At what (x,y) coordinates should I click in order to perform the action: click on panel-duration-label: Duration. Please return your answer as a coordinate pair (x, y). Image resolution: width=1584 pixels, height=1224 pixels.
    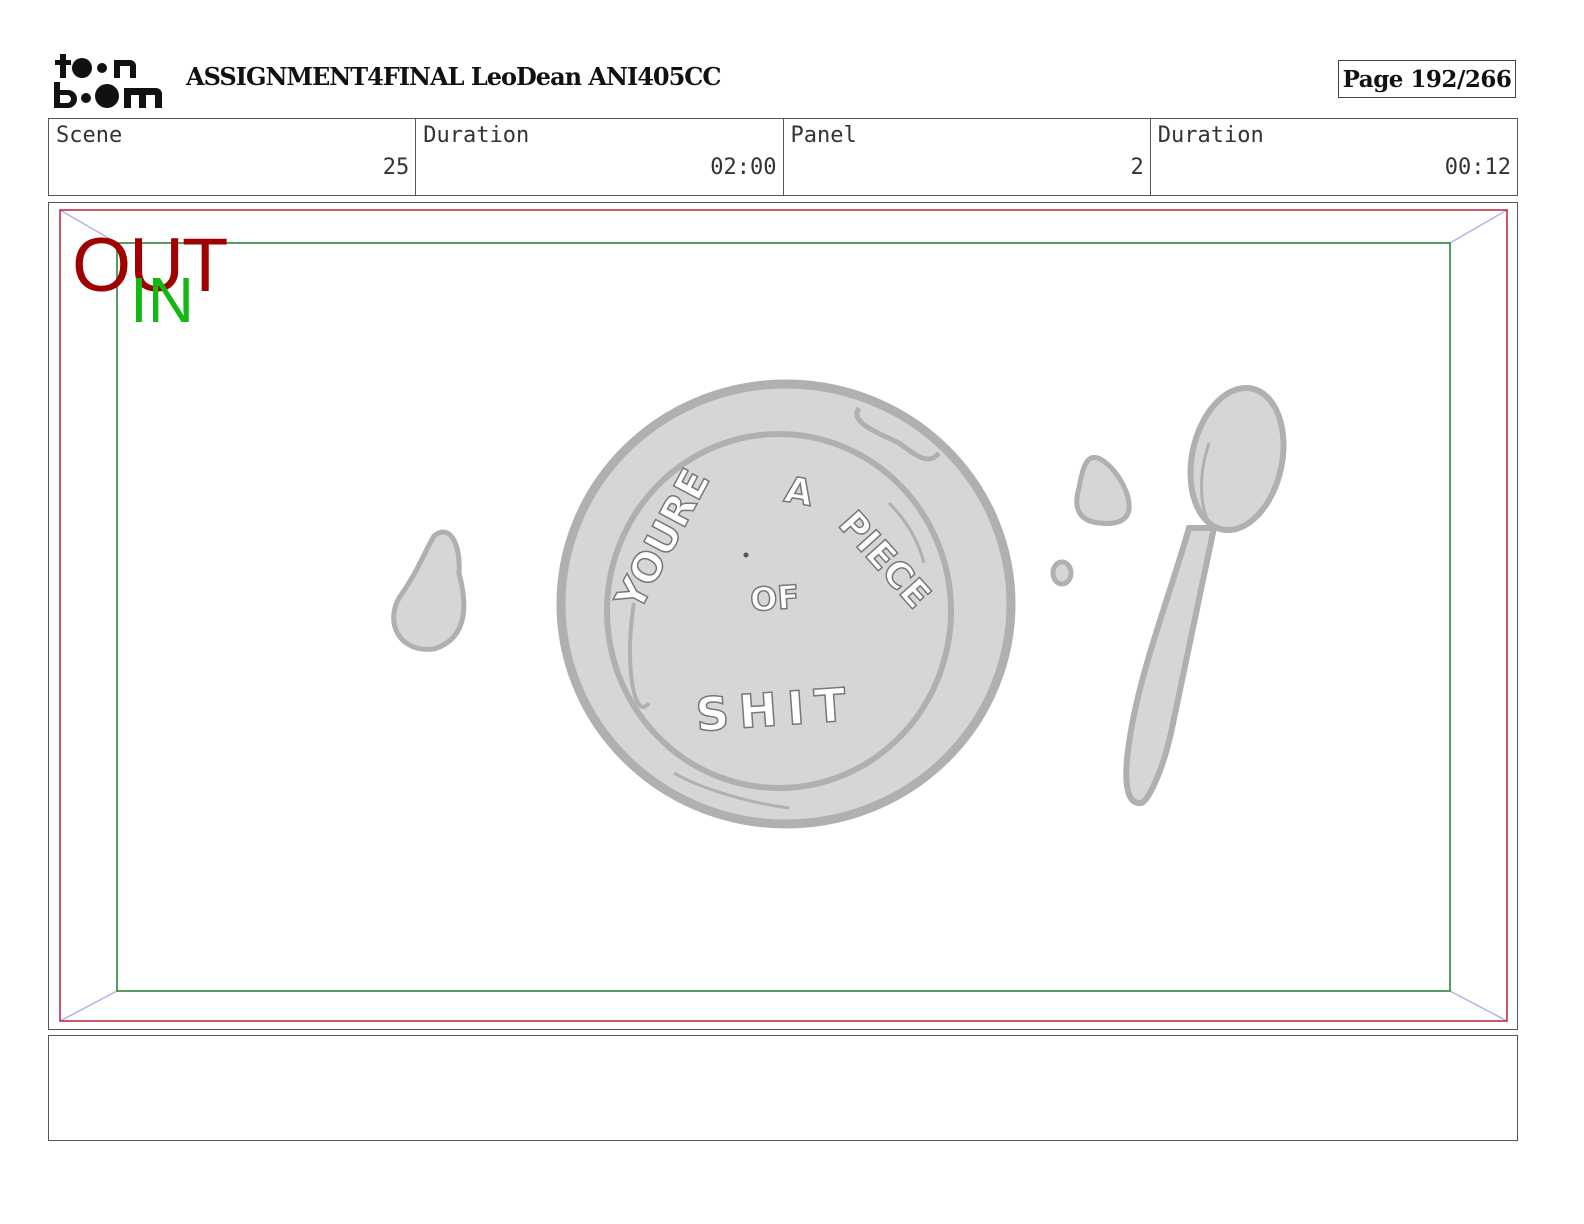
    Looking at the image, I should click on (1210, 135).